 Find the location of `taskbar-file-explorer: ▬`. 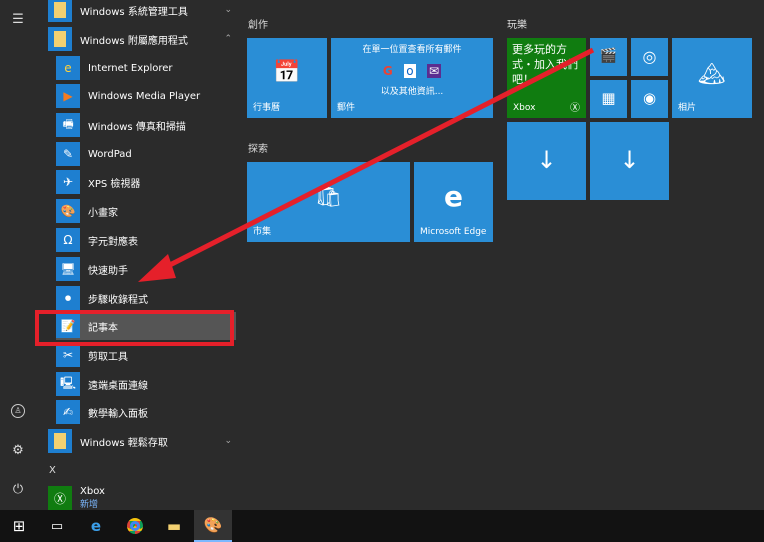

taskbar-file-explorer: ▬ is located at coordinates (174, 526).